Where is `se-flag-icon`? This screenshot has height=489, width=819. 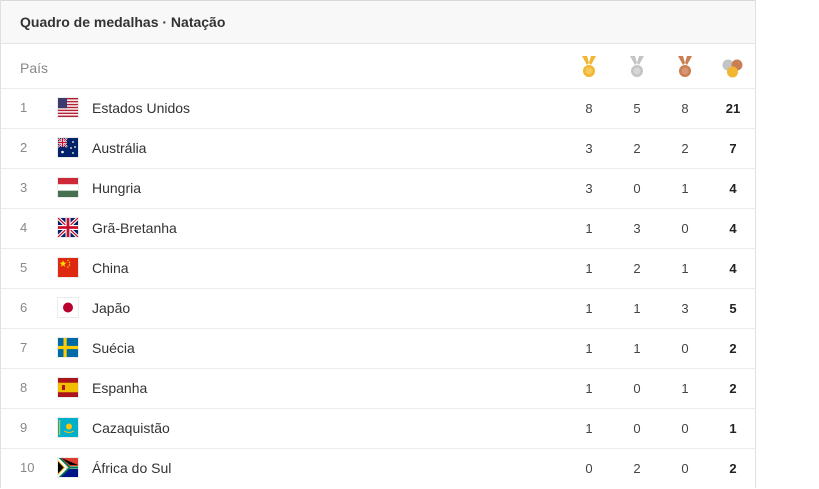 se-flag-icon is located at coordinates (68, 347).